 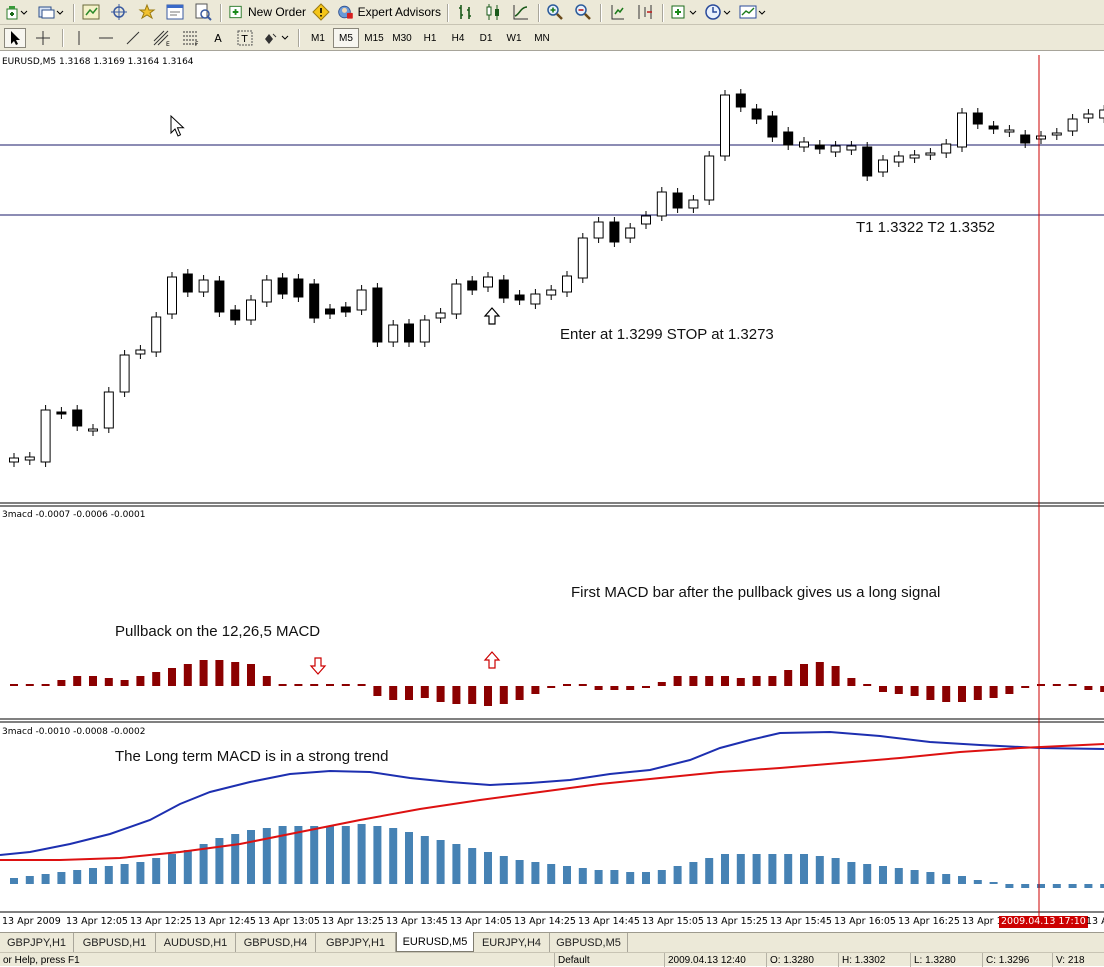 I want to click on indicators-button, so click(x=684, y=12).